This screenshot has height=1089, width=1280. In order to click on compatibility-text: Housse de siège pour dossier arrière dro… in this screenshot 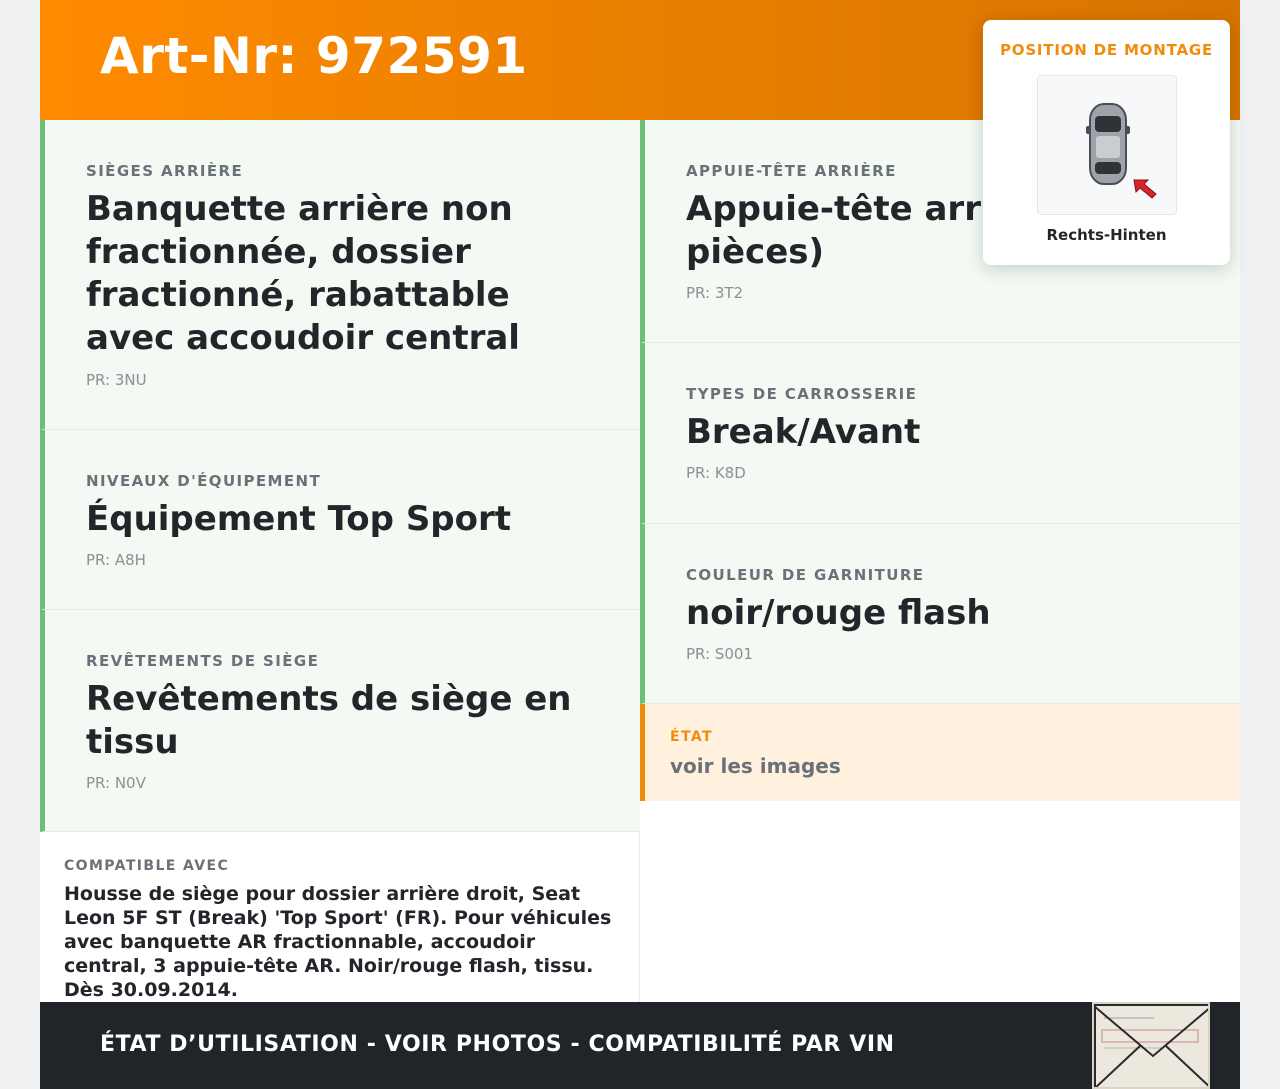, I will do `click(338, 942)`.